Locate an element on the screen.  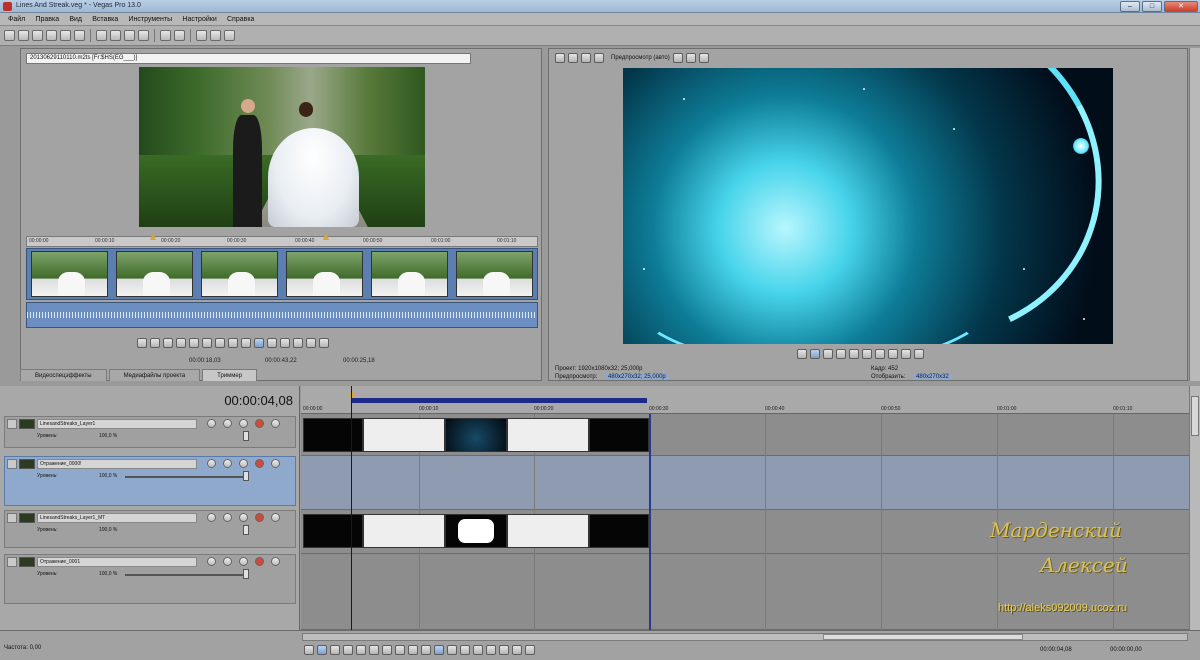
menu-view: Вид is located at coordinates (75, 19).